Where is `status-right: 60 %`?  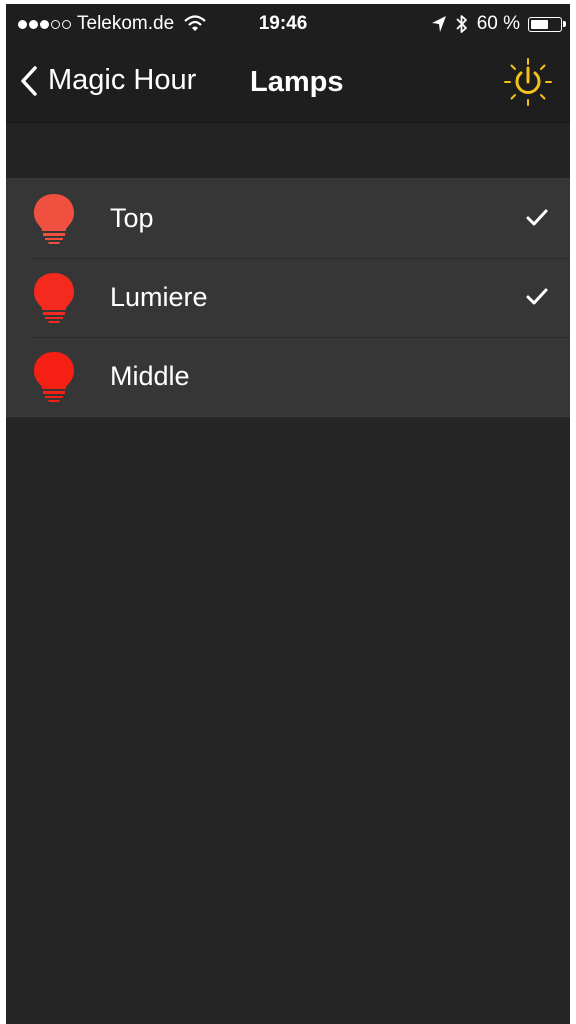 status-right: 60 % is located at coordinates (498, 24).